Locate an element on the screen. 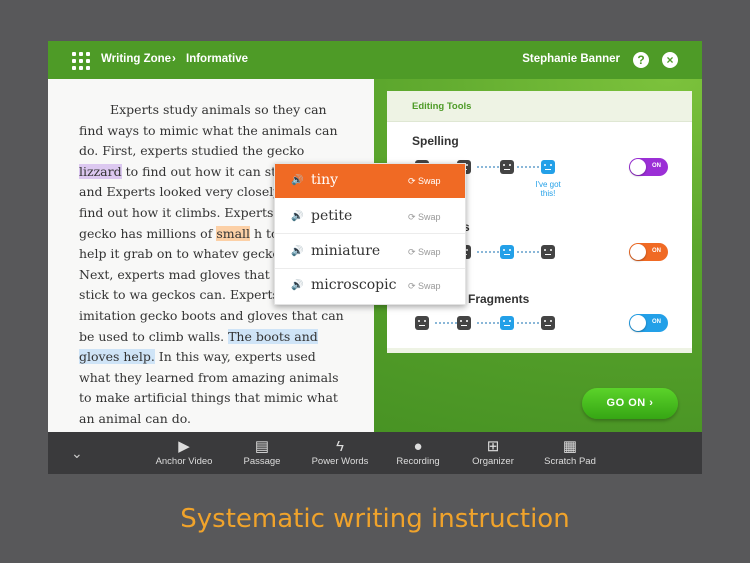 Image resolution: width=750 pixels, height=563 pixels. chevron-down-icon: ⌄ is located at coordinates (77, 453).